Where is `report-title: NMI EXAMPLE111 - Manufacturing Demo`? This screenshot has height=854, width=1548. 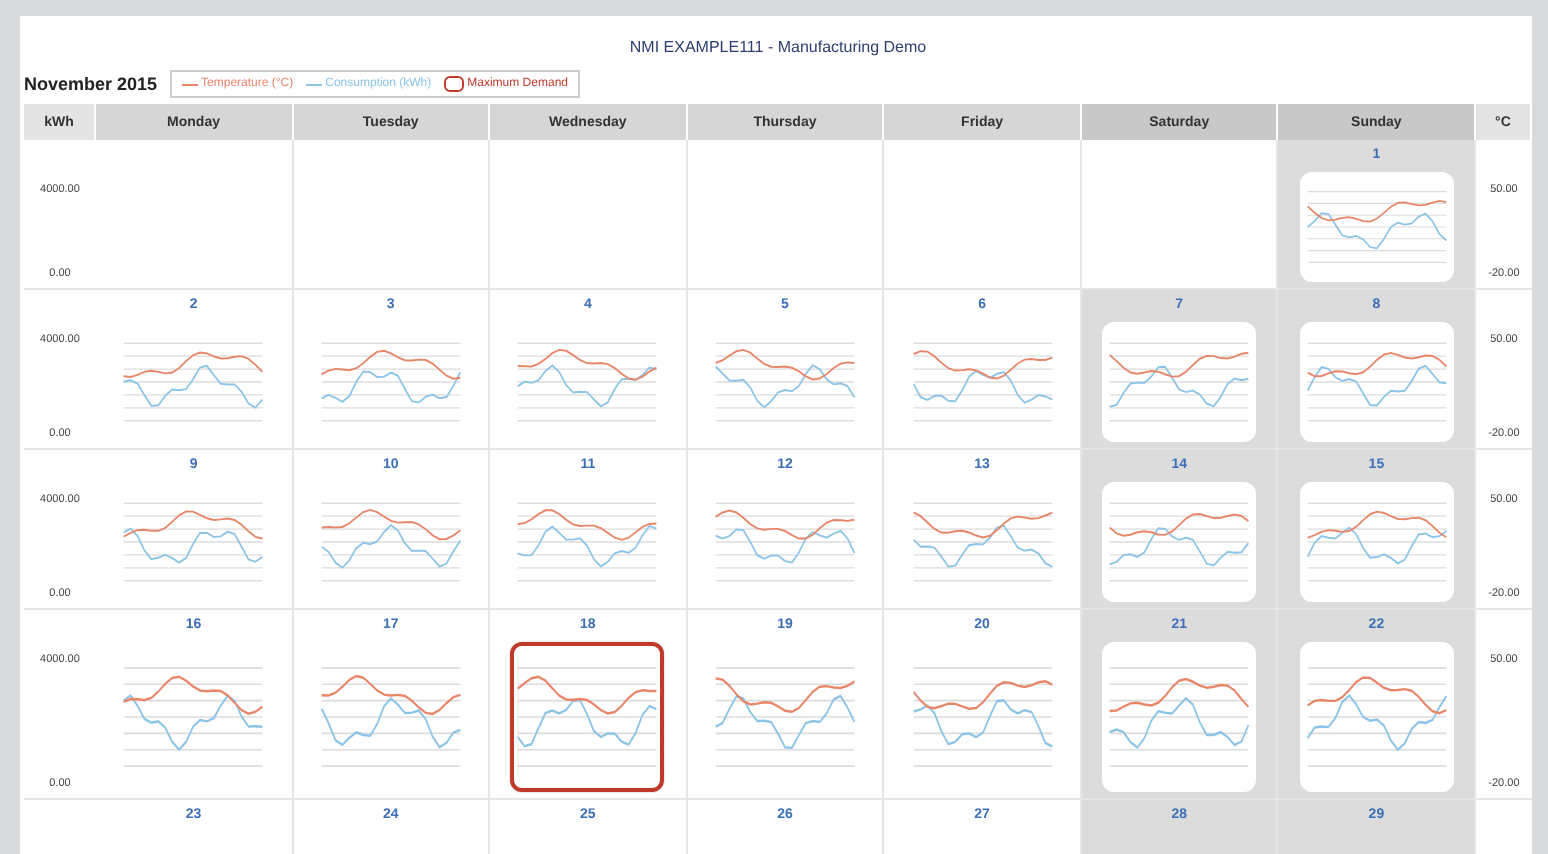 report-title: NMI EXAMPLE111 - Manufacturing Demo is located at coordinates (778, 48).